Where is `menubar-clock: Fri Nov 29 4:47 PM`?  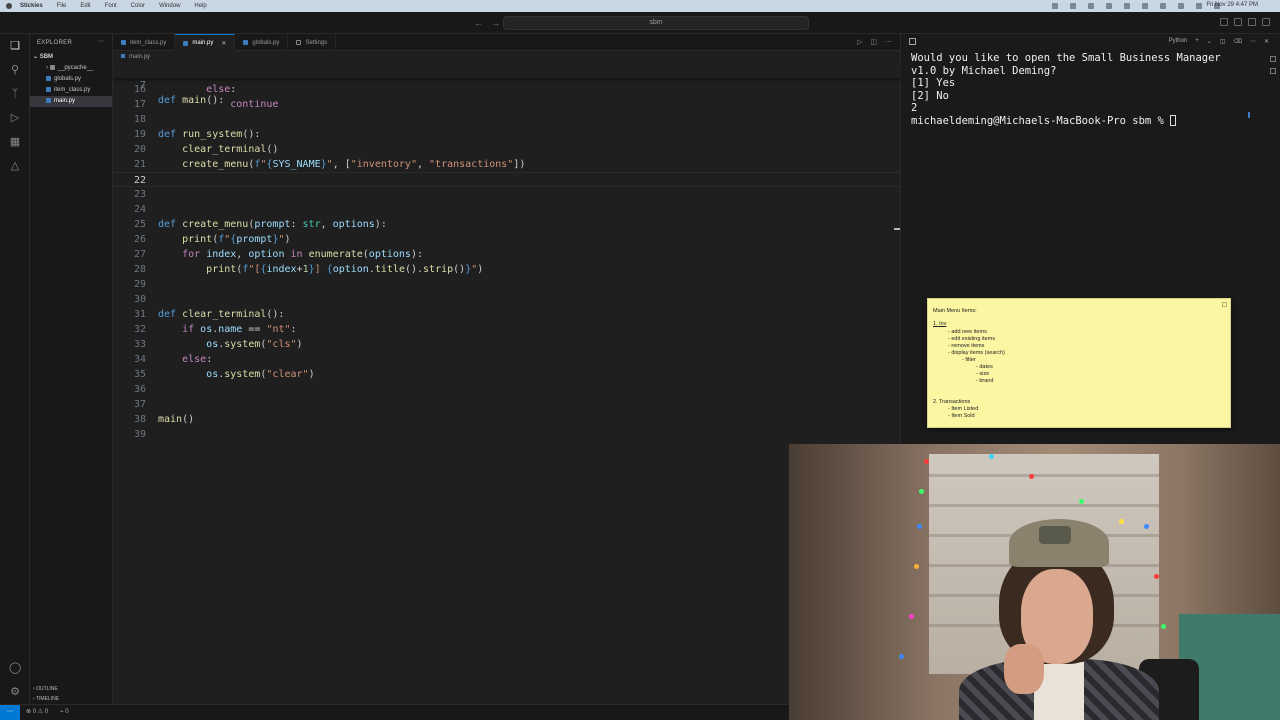
menubar-clock: Fri Nov 29 4:47 PM is located at coordinates (1232, 5).